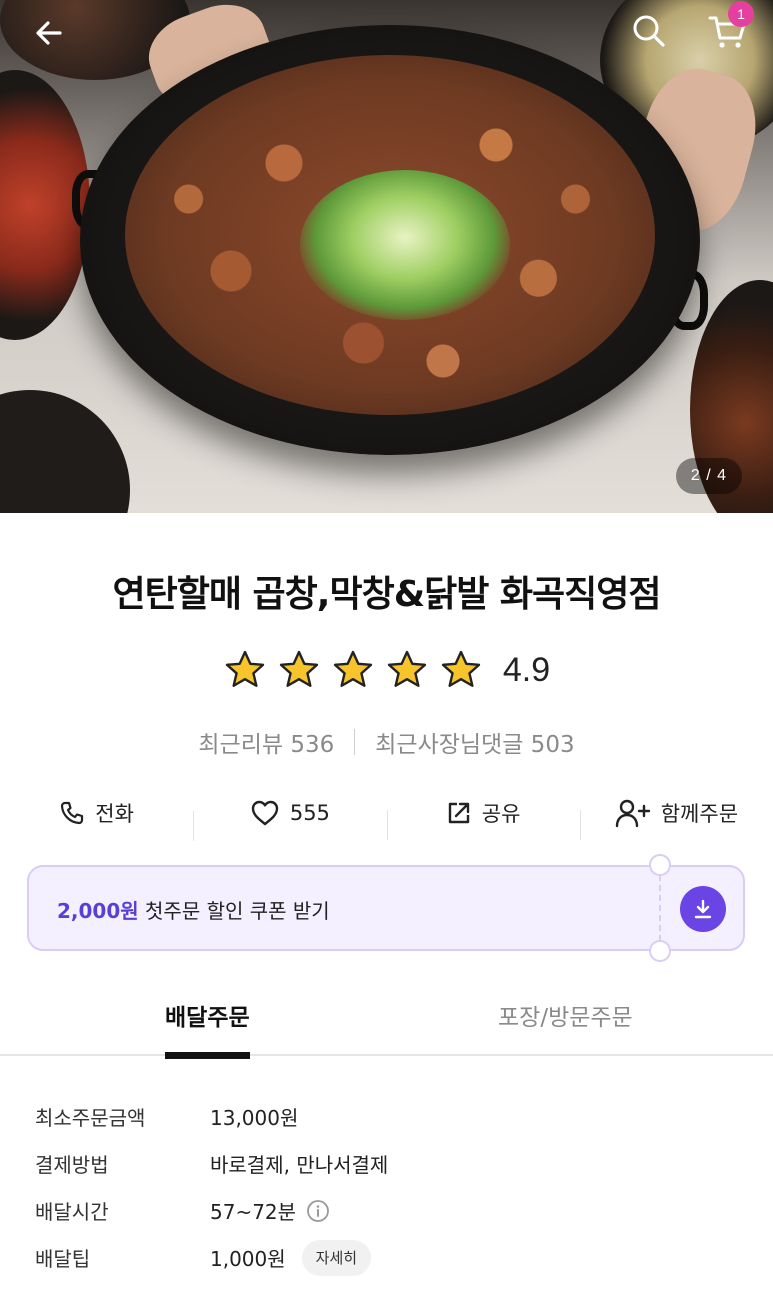 The width and height of the screenshot is (773, 1305). What do you see at coordinates (114, 814) in the screenshot?
I see `call-label: 전화` at bounding box center [114, 814].